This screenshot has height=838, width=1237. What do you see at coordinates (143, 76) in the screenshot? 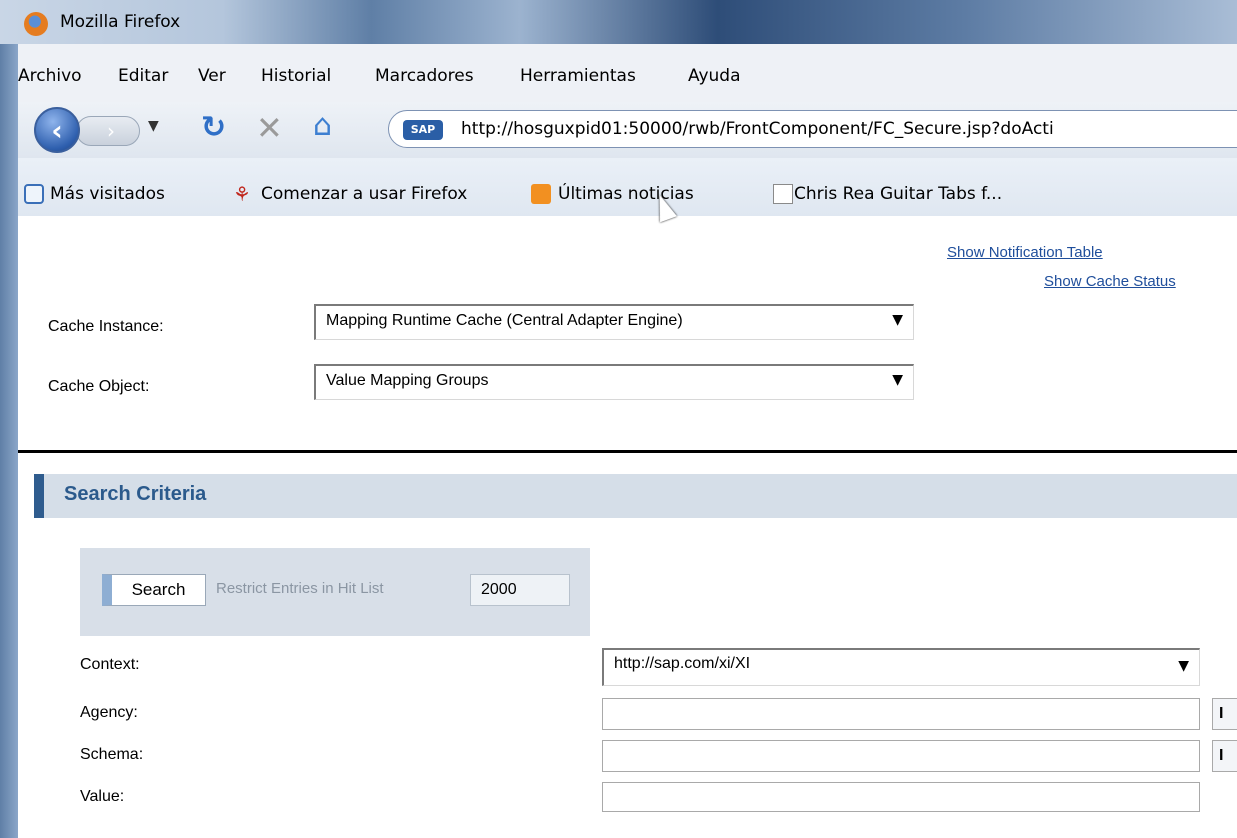
I see `menu-editar: Editar` at bounding box center [143, 76].